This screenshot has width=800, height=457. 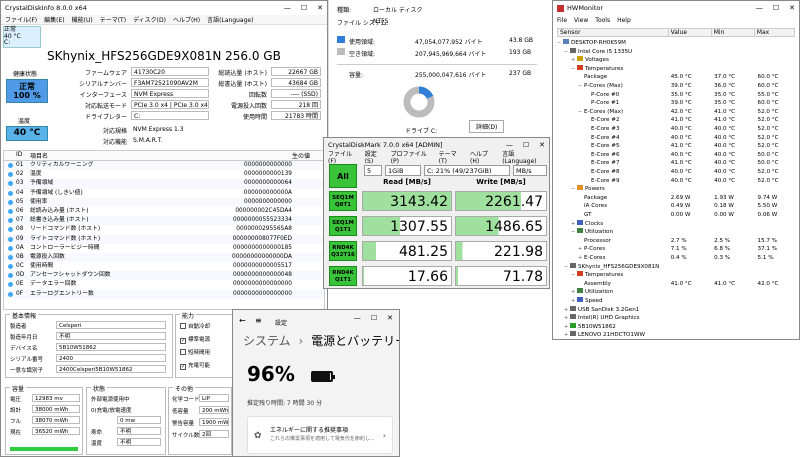 I want to click on menu-icon: ≡, so click(x=258, y=320).